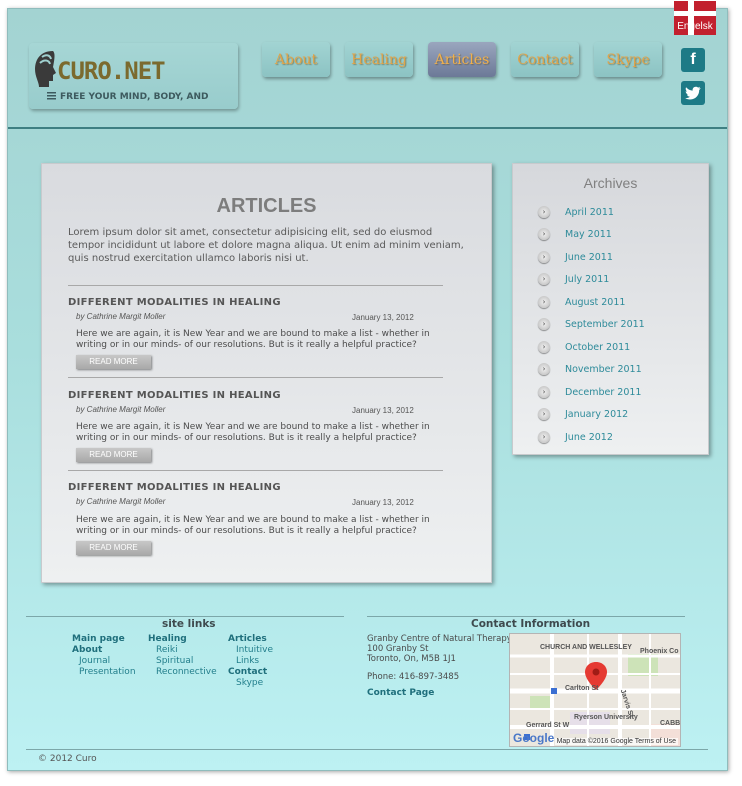  Describe the element at coordinates (98, 639) in the screenshot. I see `footer-link-main-page: Main page` at that location.